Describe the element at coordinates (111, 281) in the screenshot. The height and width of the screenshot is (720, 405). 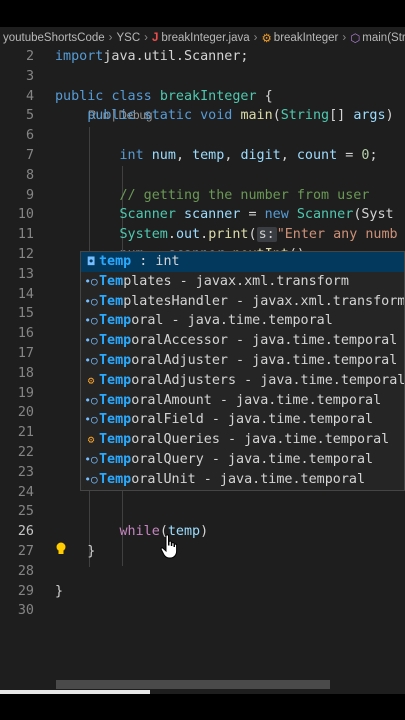
I see `suggestion-match: Tem` at that location.